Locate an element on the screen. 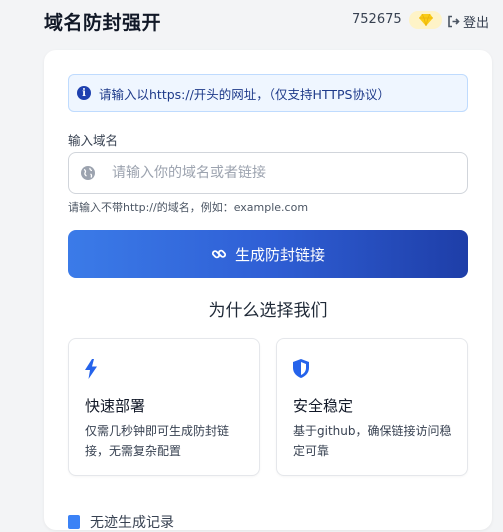 The width and height of the screenshot is (503, 532). shield-icon is located at coordinates (301, 368).